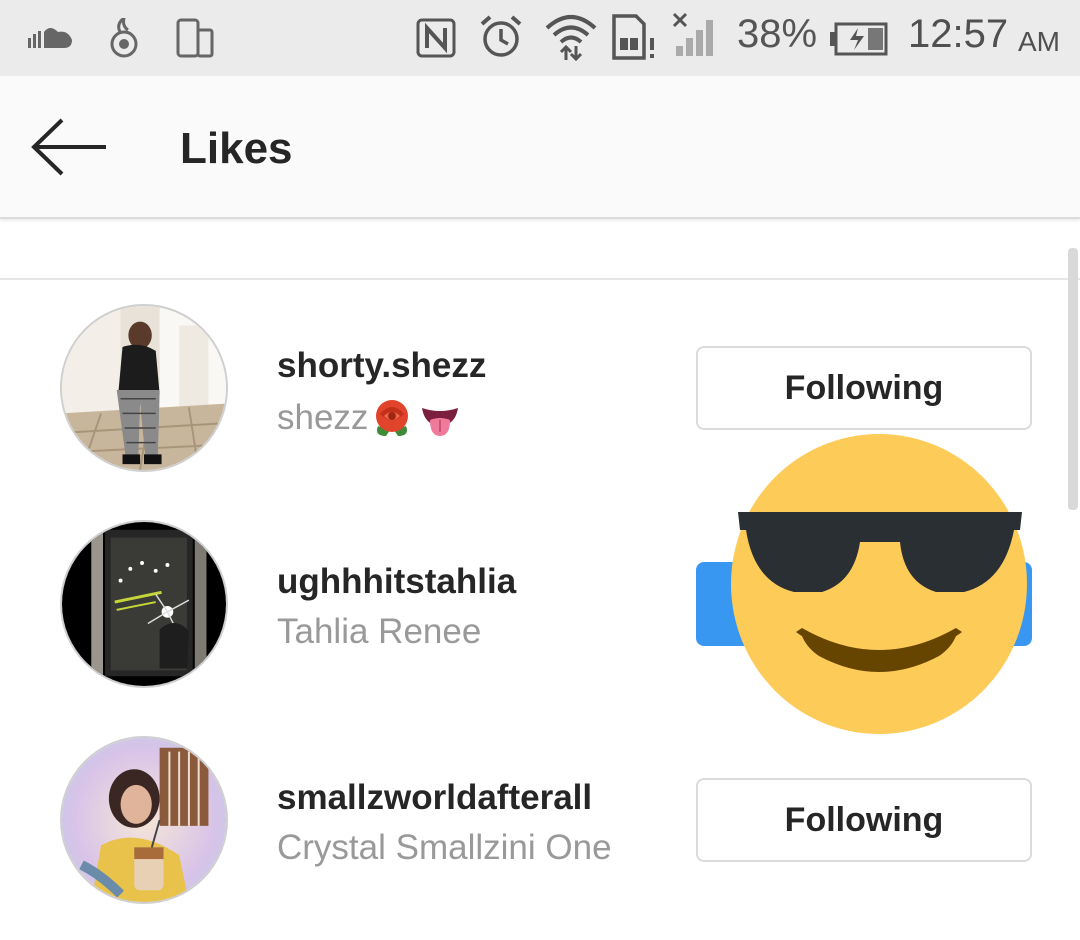 The width and height of the screenshot is (1080, 940). What do you see at coordinates (540, 38) in the screenshot?
I see `status-bar: 38% 12:57 AM` at bounding box center [540, 38].